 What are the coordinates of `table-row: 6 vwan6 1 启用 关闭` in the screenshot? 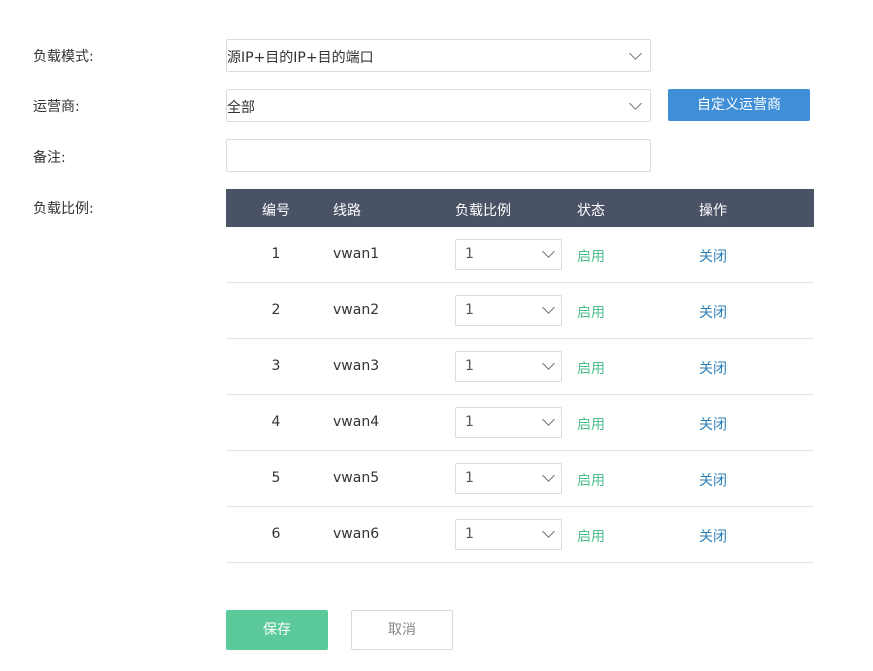 It's located at (520, 535).